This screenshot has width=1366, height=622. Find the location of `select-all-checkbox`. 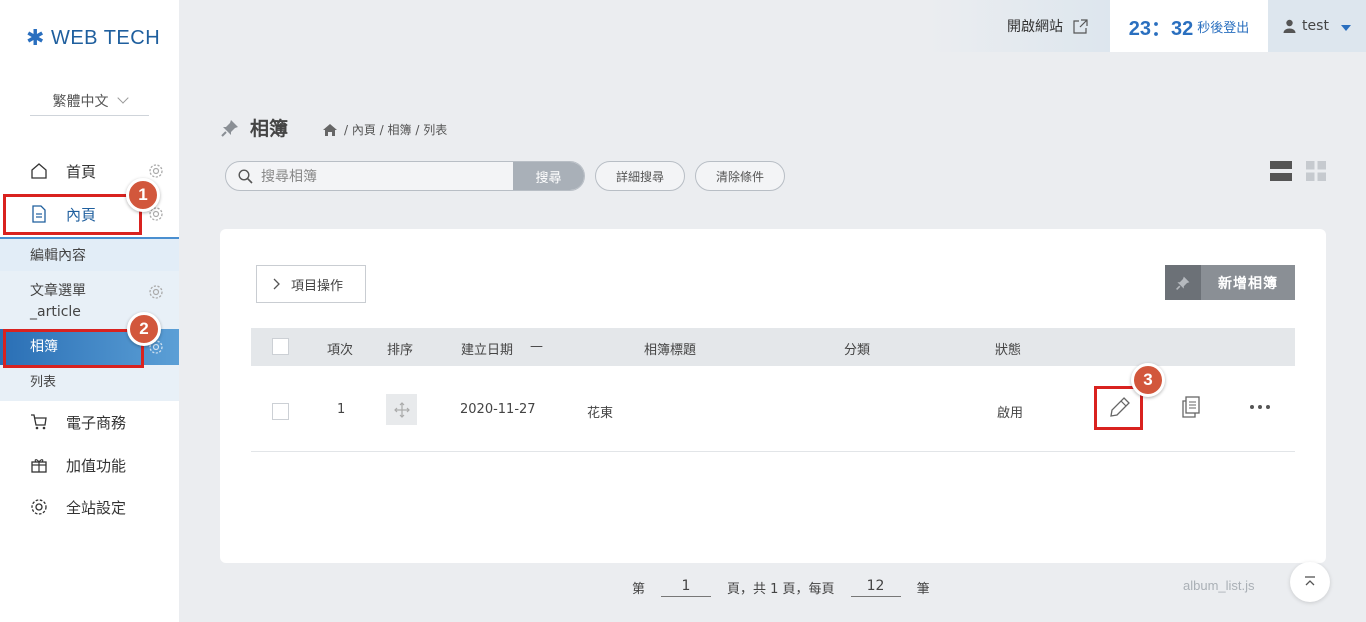

select-all-checkbox is located at coordinates (280, 346).